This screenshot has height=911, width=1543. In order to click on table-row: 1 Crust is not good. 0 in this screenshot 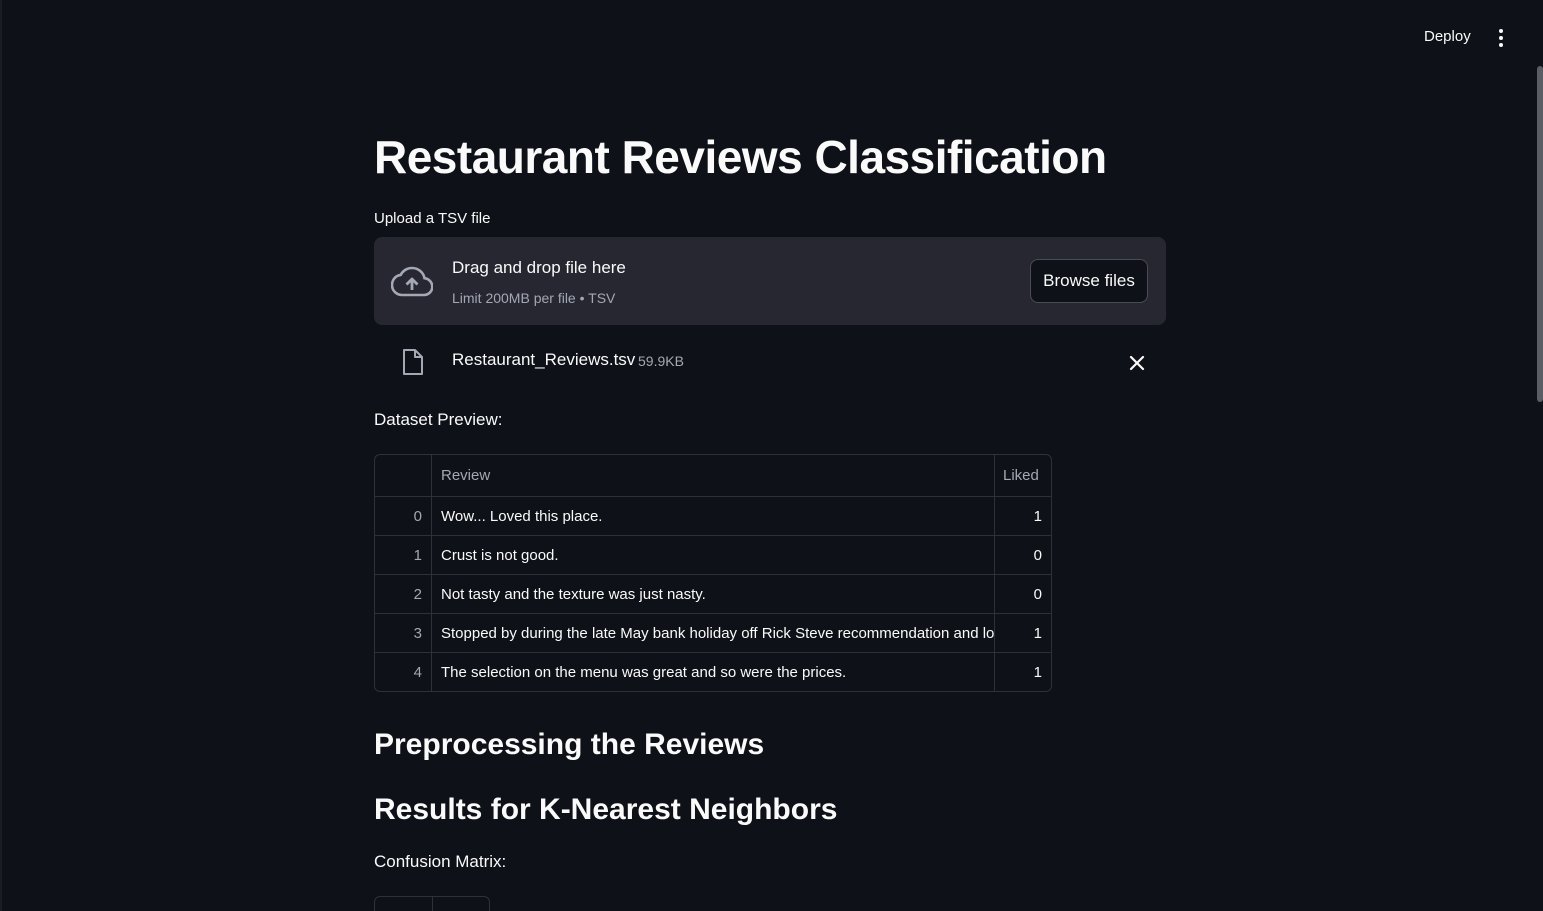, I will do `click(713, 554)`.